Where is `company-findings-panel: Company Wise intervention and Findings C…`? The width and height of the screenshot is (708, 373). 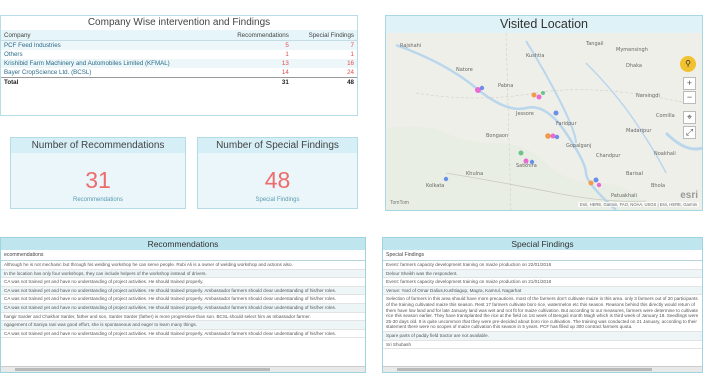
company-findings-panel: Company Wise intervention and Findings C… is located at coordinates (179, 65).